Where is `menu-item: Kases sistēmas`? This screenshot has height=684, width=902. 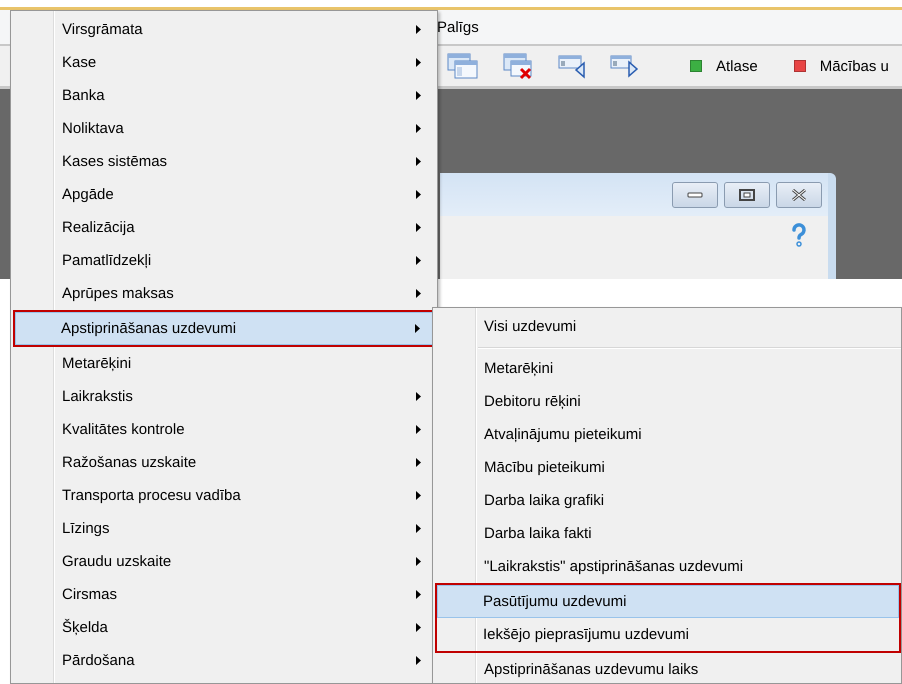
menu-item: Kases sistēmas is located at coordinates (224, 161).